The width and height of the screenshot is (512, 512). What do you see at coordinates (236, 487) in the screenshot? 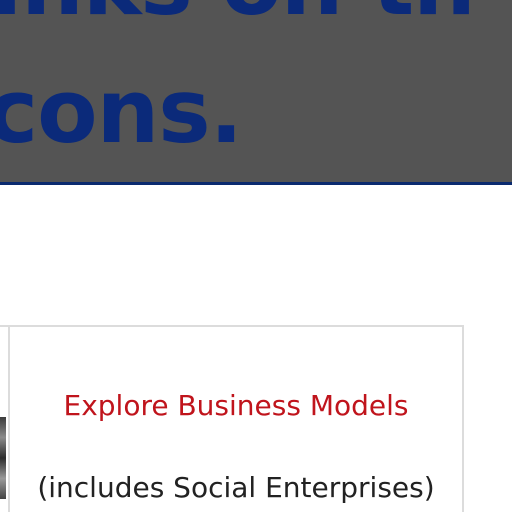
I see `card-subtitle: (includes Social Enterprises)` at bounding box center [236, 487].